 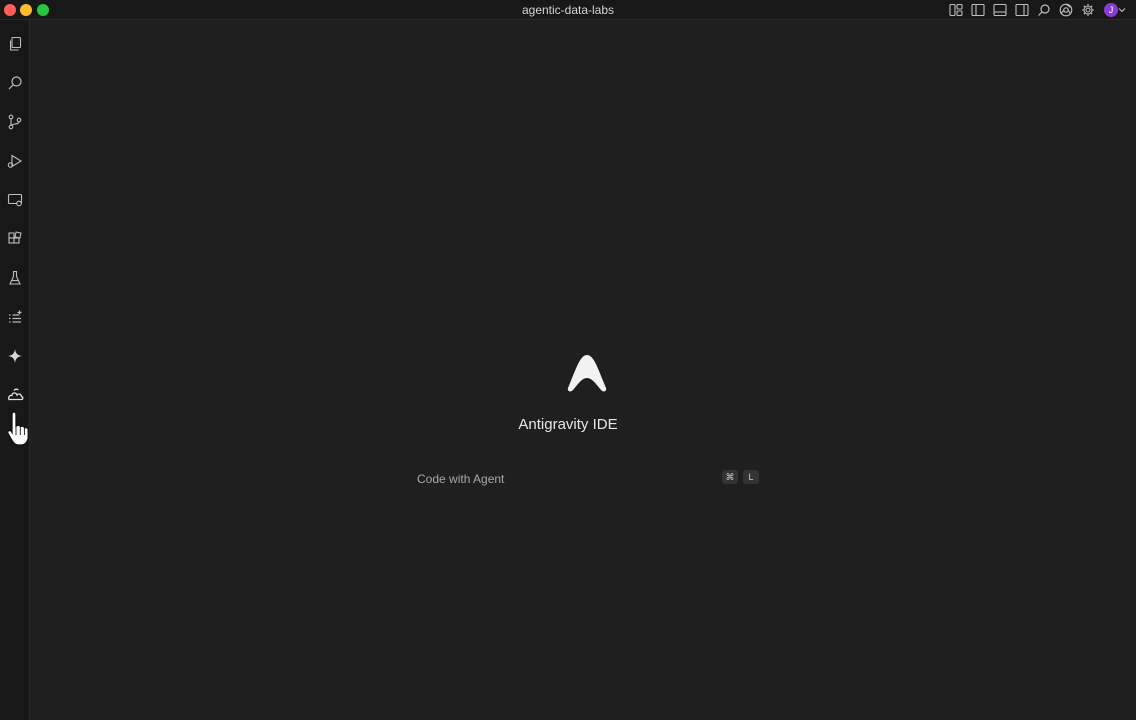 I want to click on toggle-panel-icon, so click(x=1000, y=10).